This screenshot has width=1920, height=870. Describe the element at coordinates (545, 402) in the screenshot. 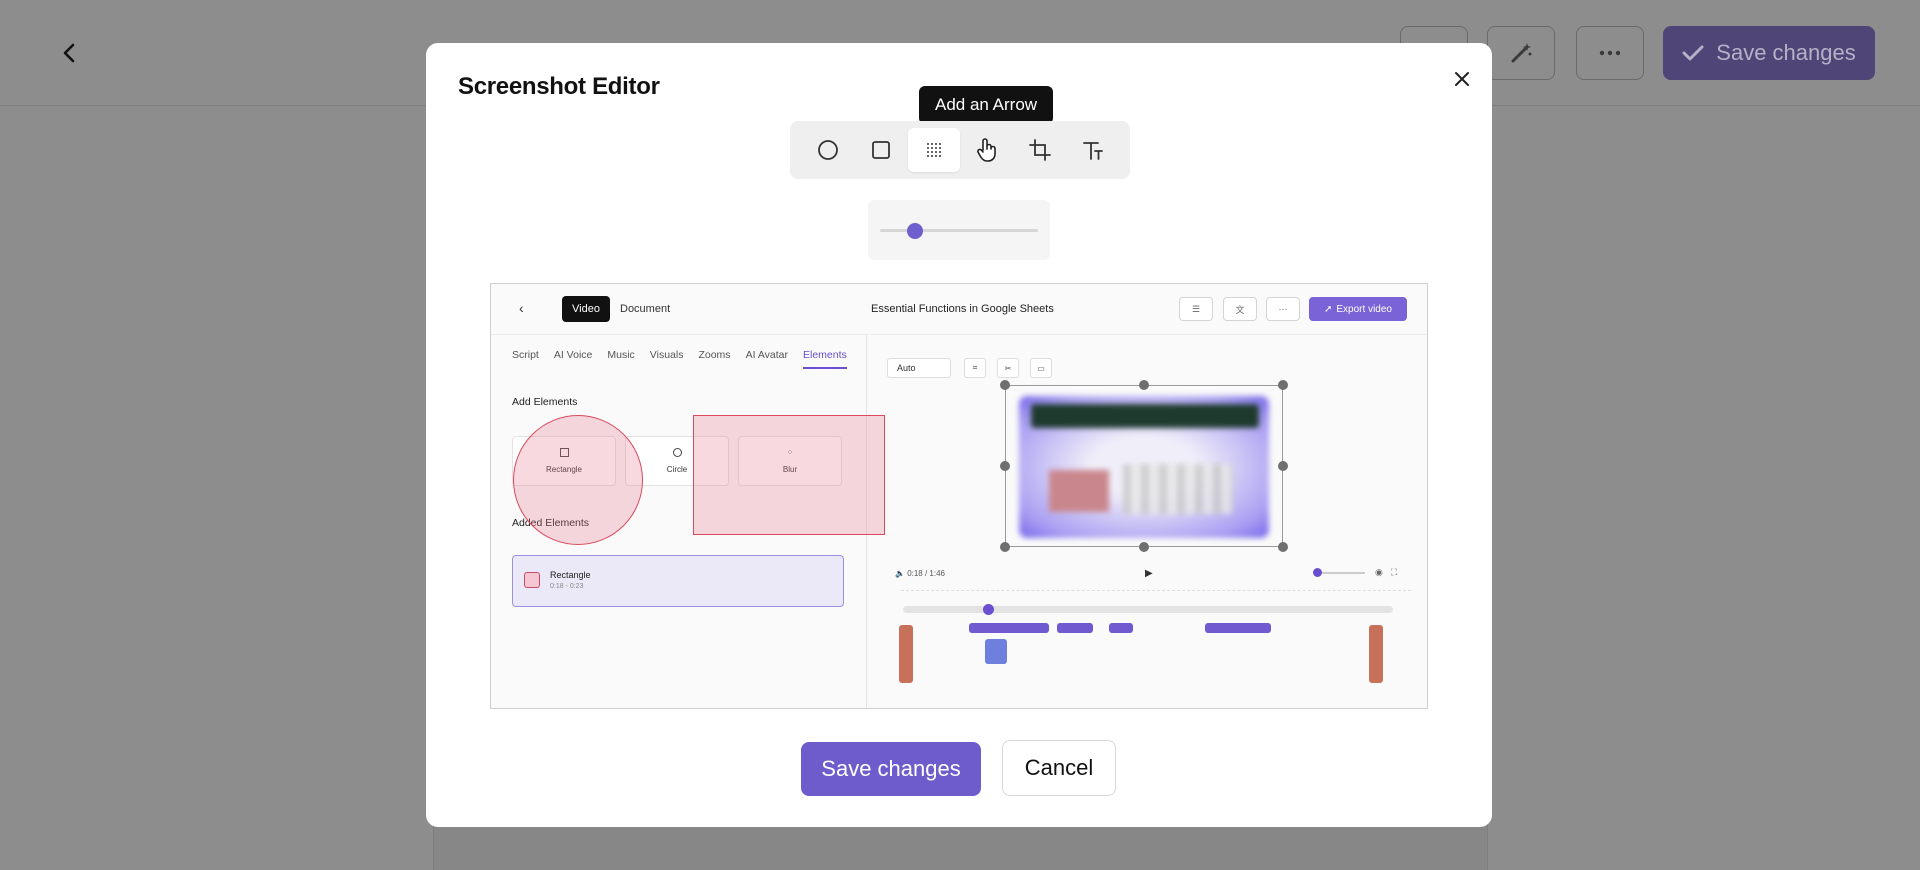

I see `preview-add-elements-label: Add Elements` at that location.